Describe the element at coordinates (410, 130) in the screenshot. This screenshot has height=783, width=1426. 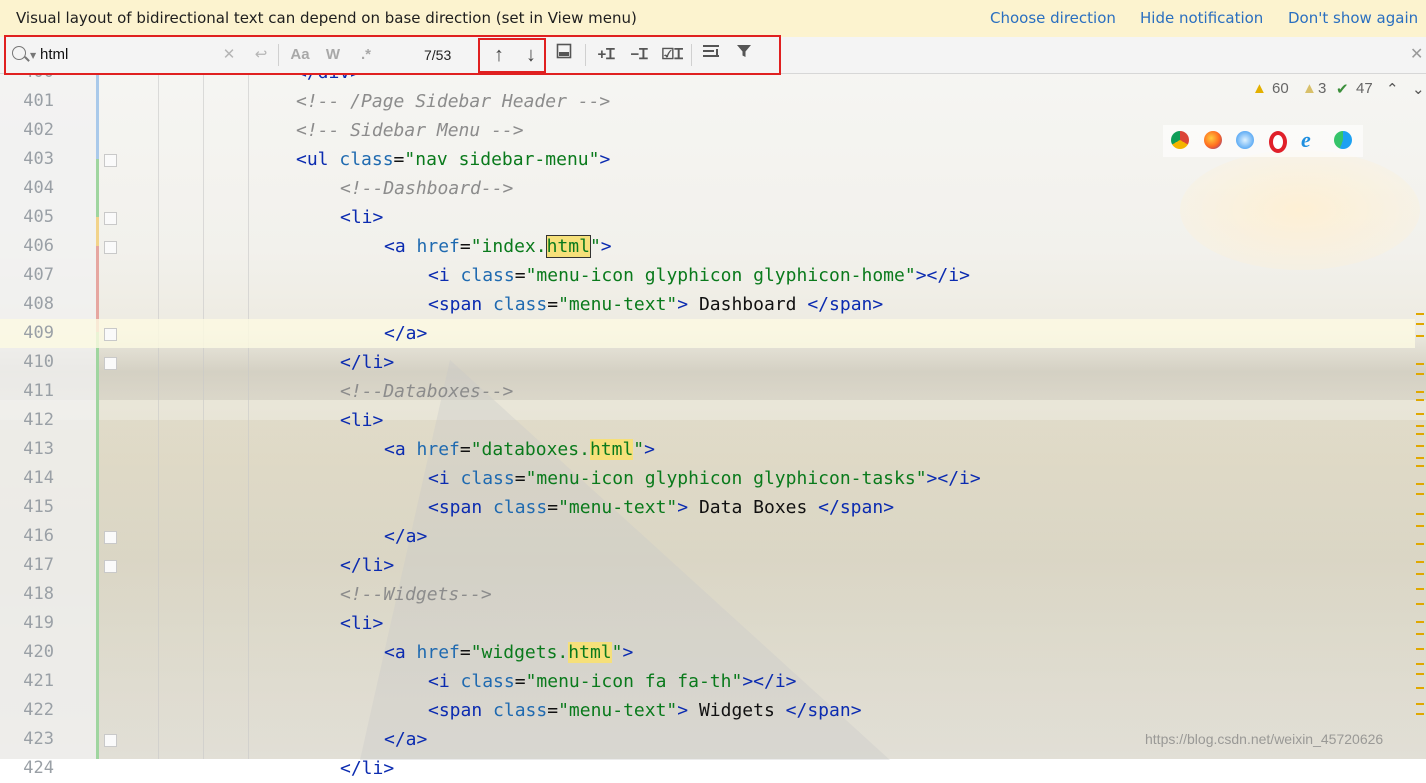
I see `line-code: <!-- Sidebar Menu -->` at that location.